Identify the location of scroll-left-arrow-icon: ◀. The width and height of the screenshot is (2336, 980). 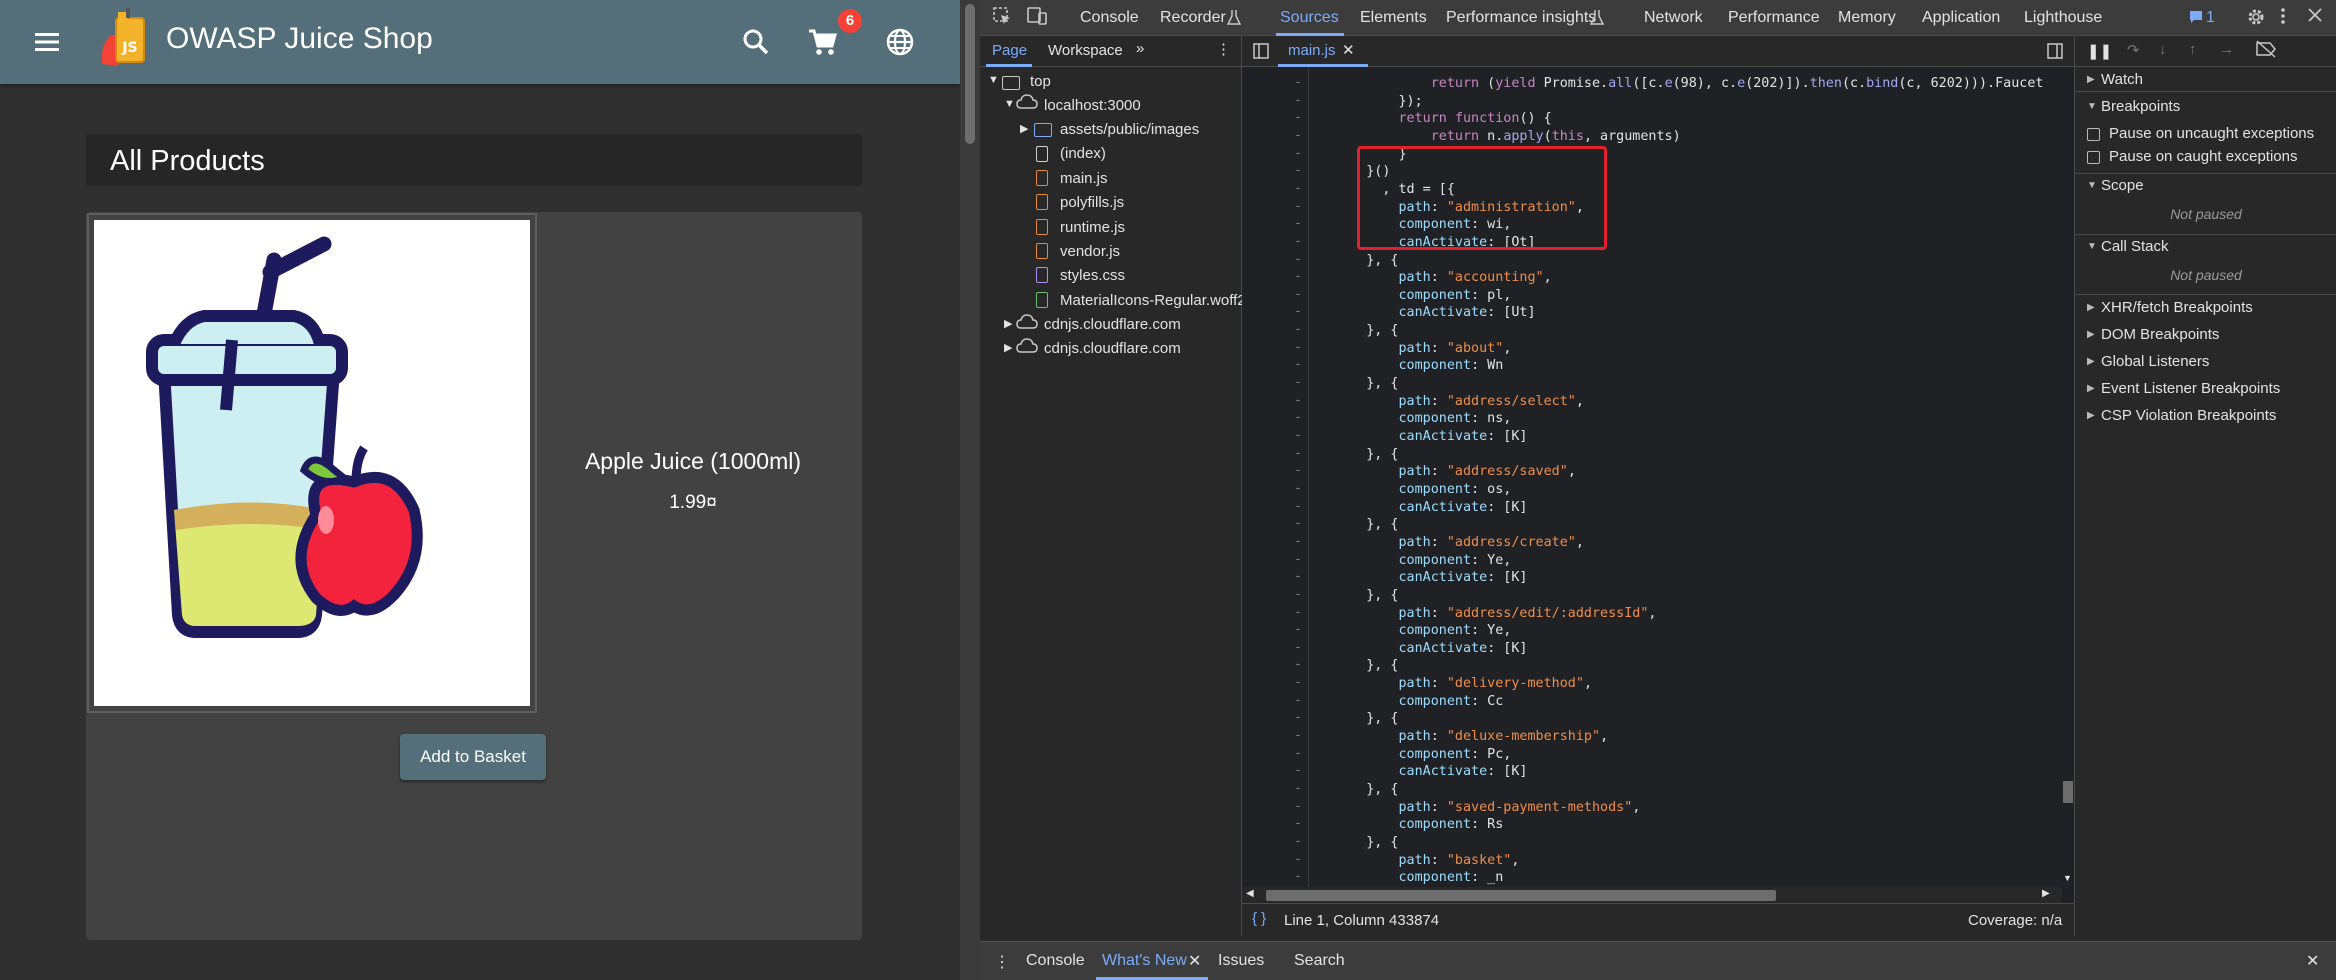
(1250, 893).